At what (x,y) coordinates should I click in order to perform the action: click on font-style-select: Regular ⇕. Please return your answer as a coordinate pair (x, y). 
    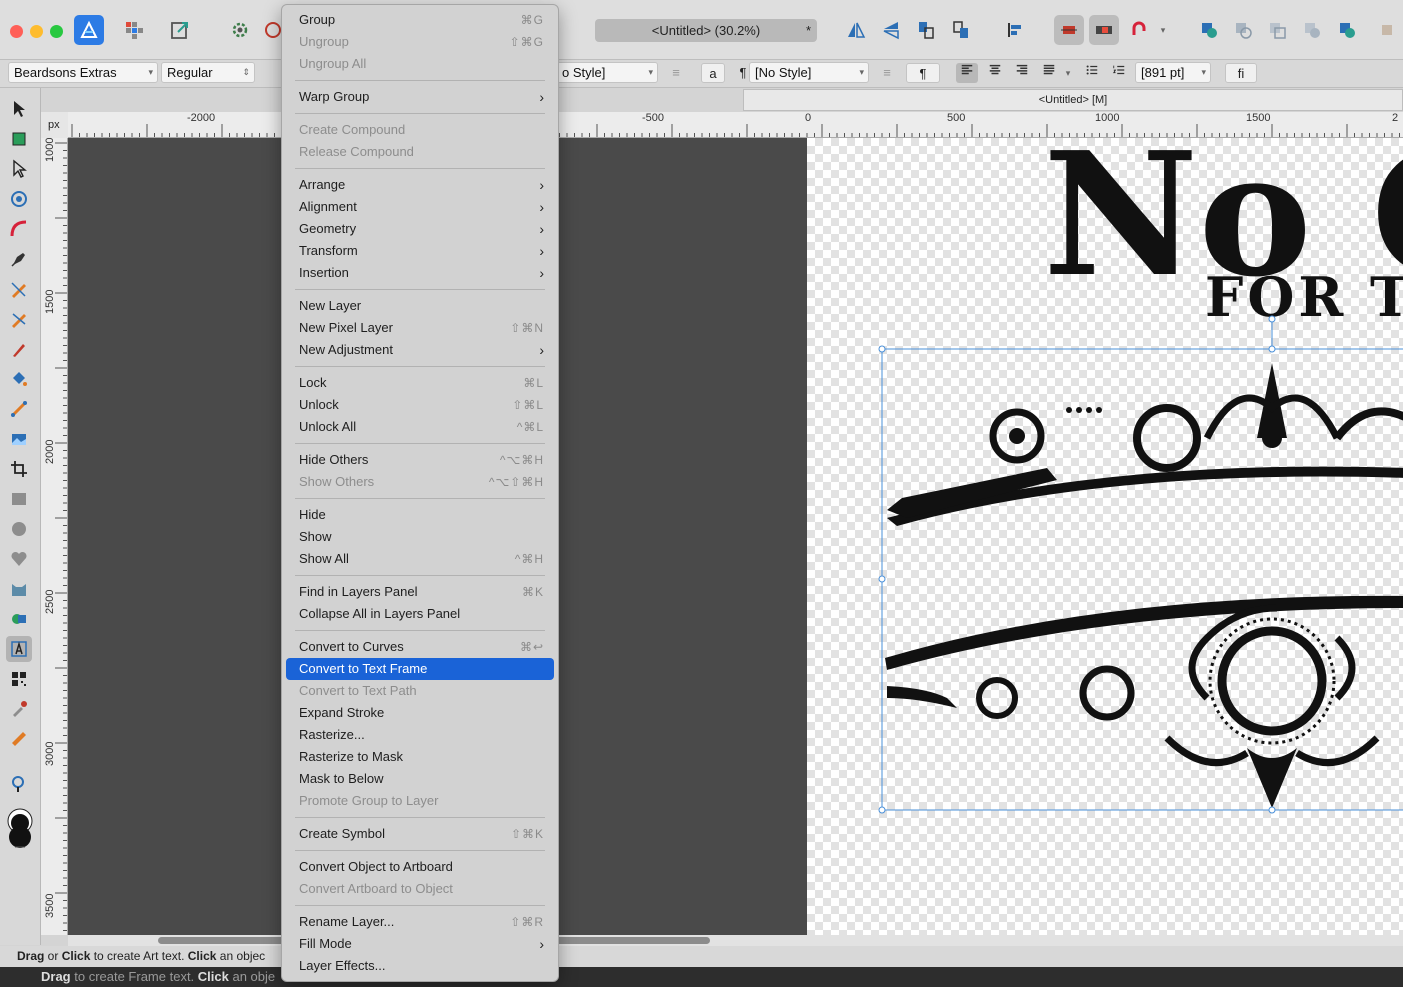
    Looking at the image, I should click on (208, 72).